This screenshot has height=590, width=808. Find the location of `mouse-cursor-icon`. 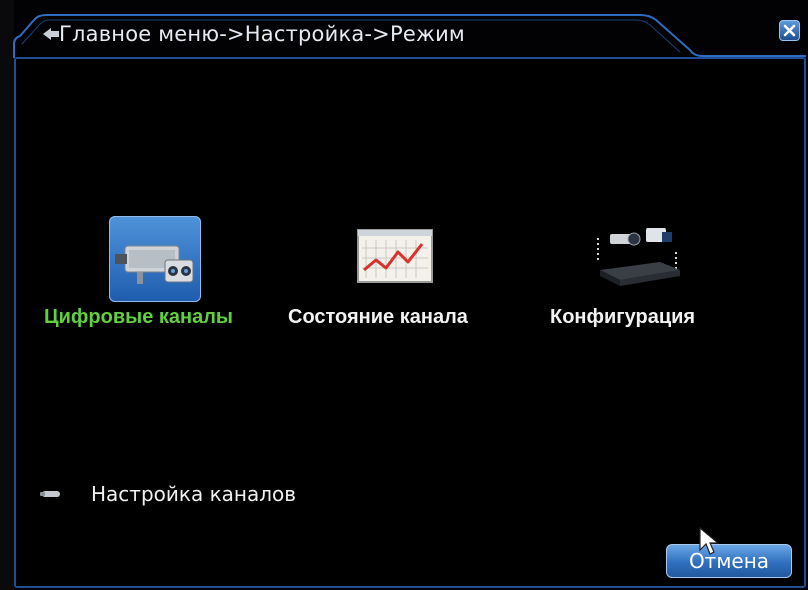

mouse-cursor-icon is located at coordinates (709, 540).